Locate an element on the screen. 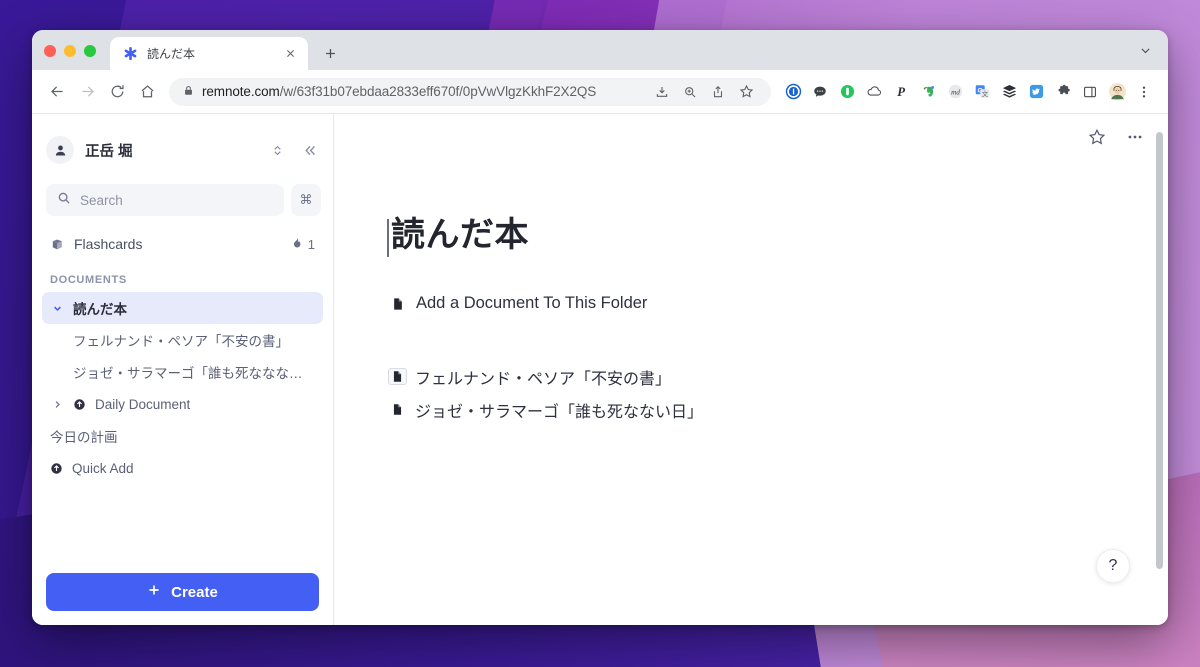 This screenshot has width=1200, height=667. sidebar-item-daily-document: Daily Document is located at coordinates (182, 404).